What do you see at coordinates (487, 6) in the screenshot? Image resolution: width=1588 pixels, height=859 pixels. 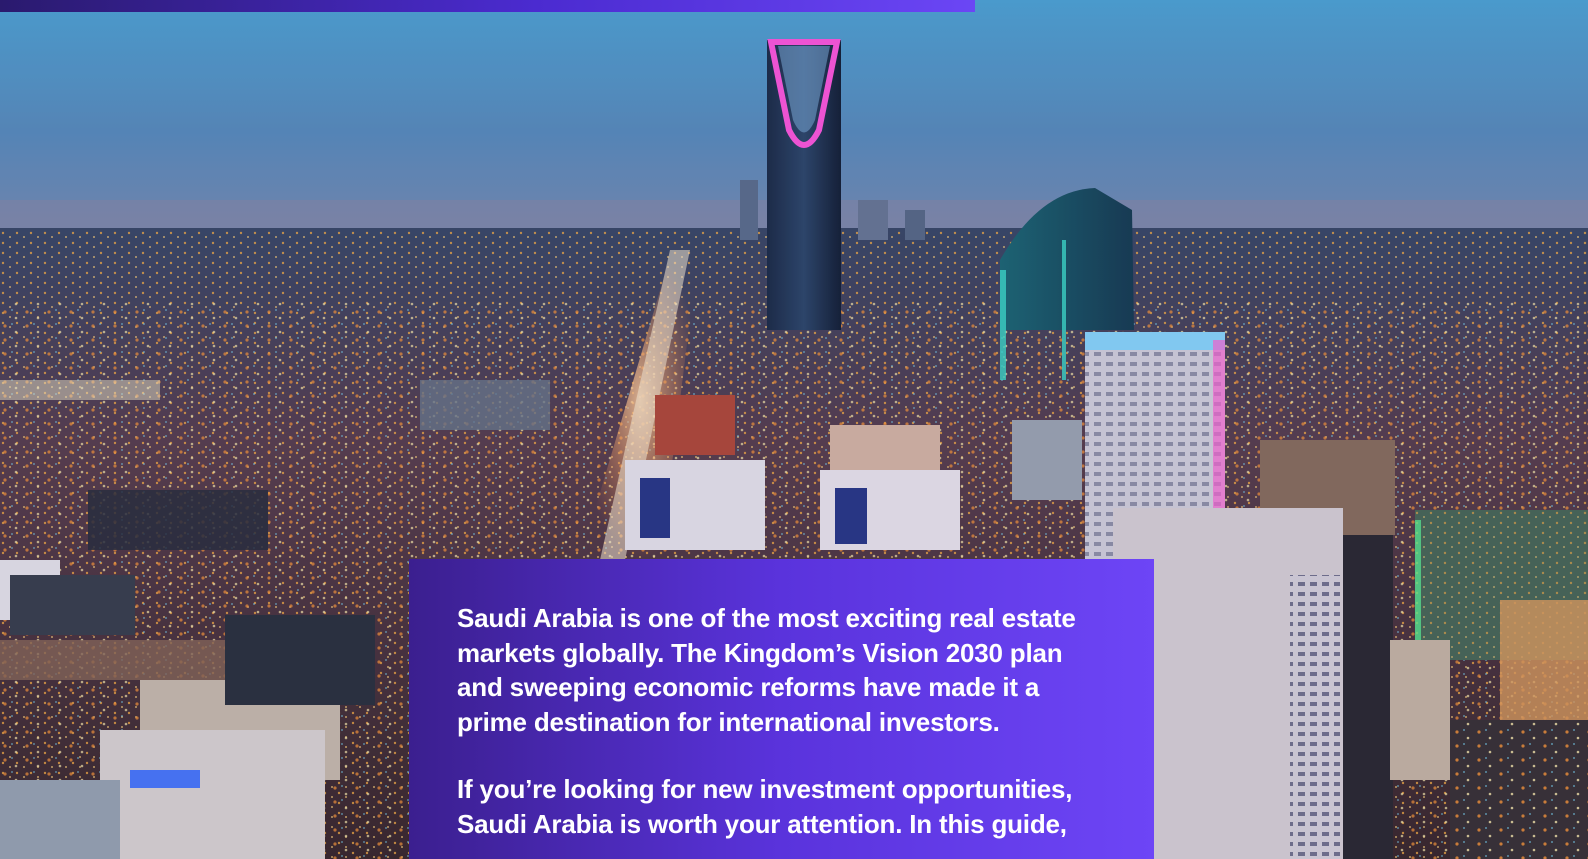 I see `top-accent-bar` at bounding box center [487, 6].